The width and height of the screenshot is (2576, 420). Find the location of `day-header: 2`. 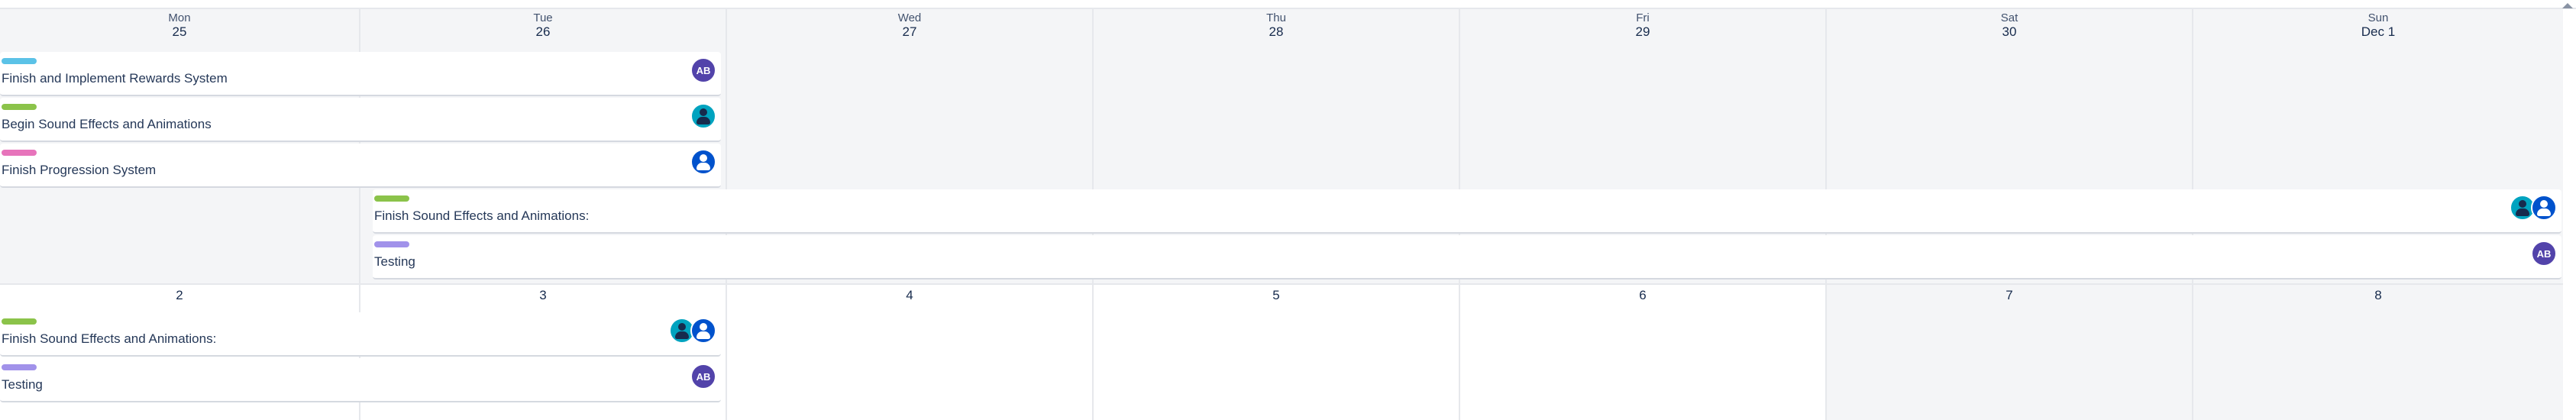

day-header: 2 is located at coordinates (179, 295).